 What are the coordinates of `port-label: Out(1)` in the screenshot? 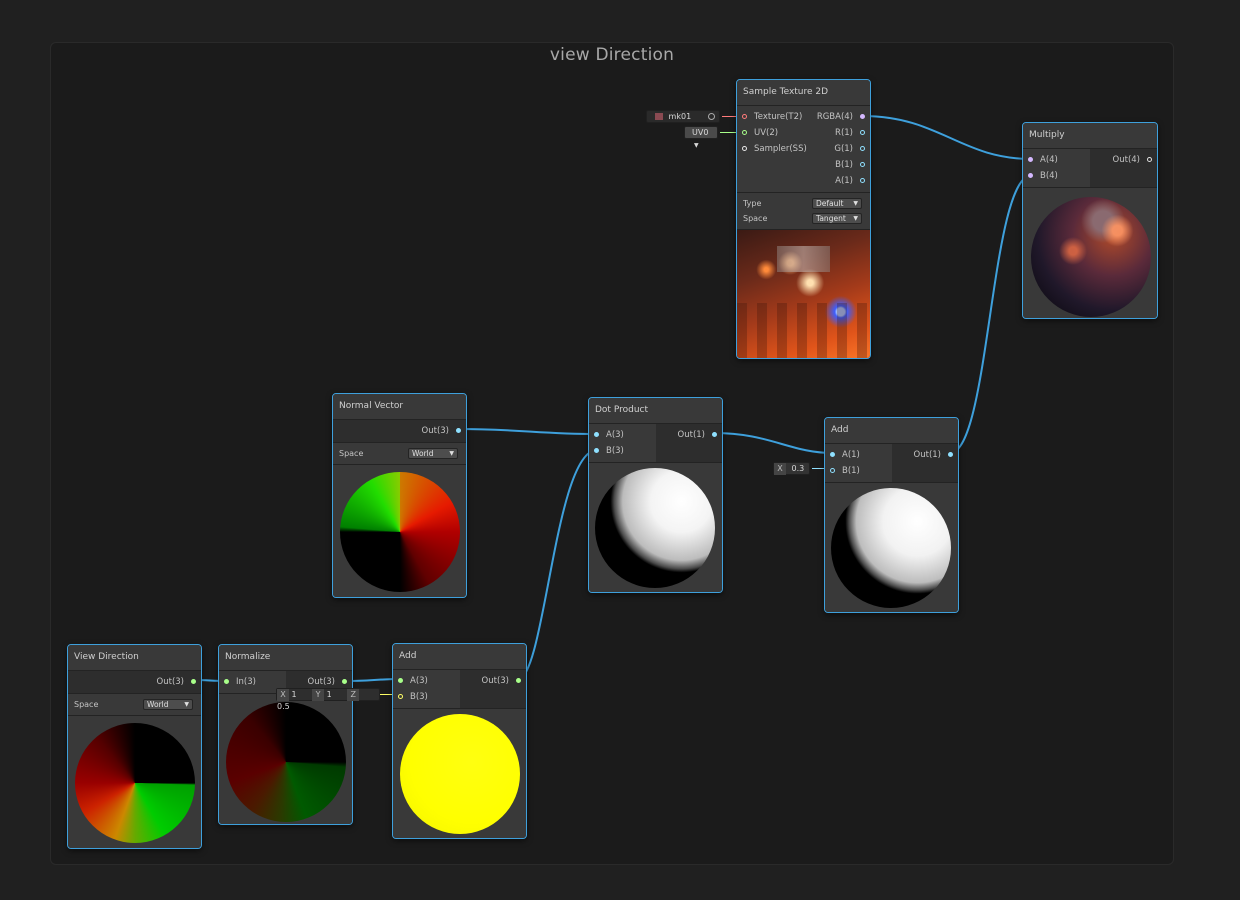 It's located at (927, 455).